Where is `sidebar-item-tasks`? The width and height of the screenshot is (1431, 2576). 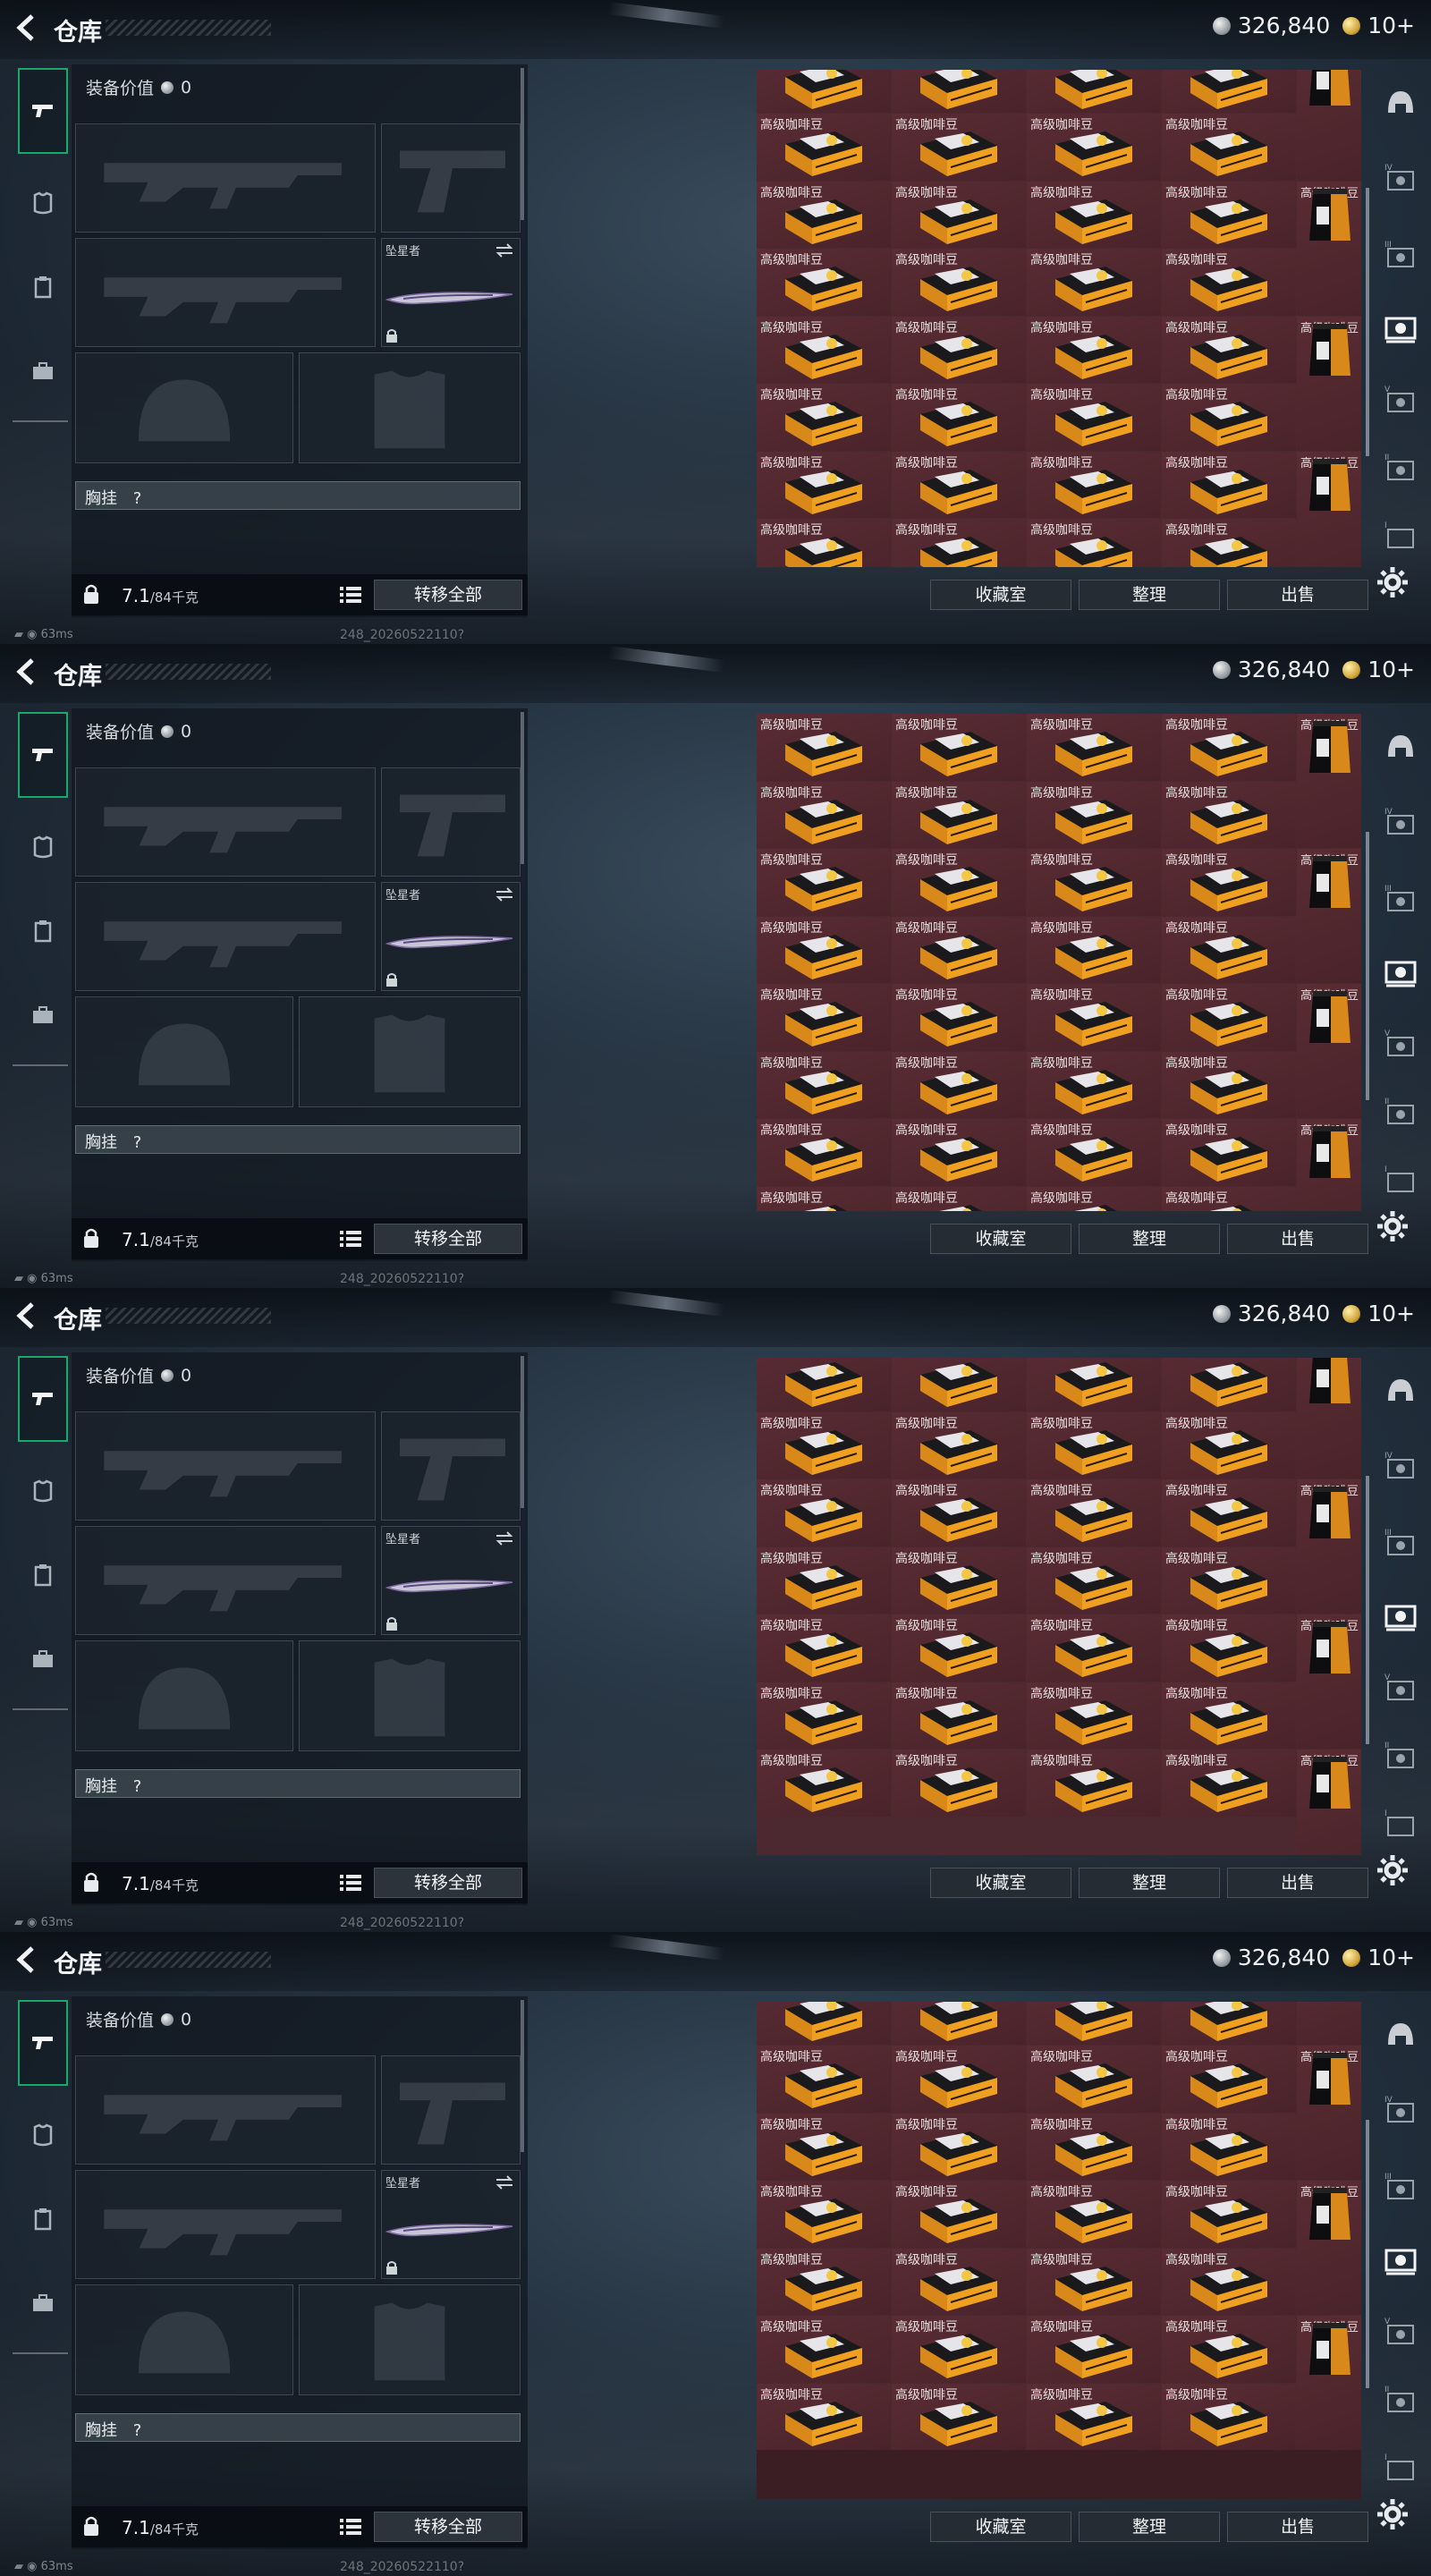 sidebar-item-tasks is located at coordinates (43, 1575).